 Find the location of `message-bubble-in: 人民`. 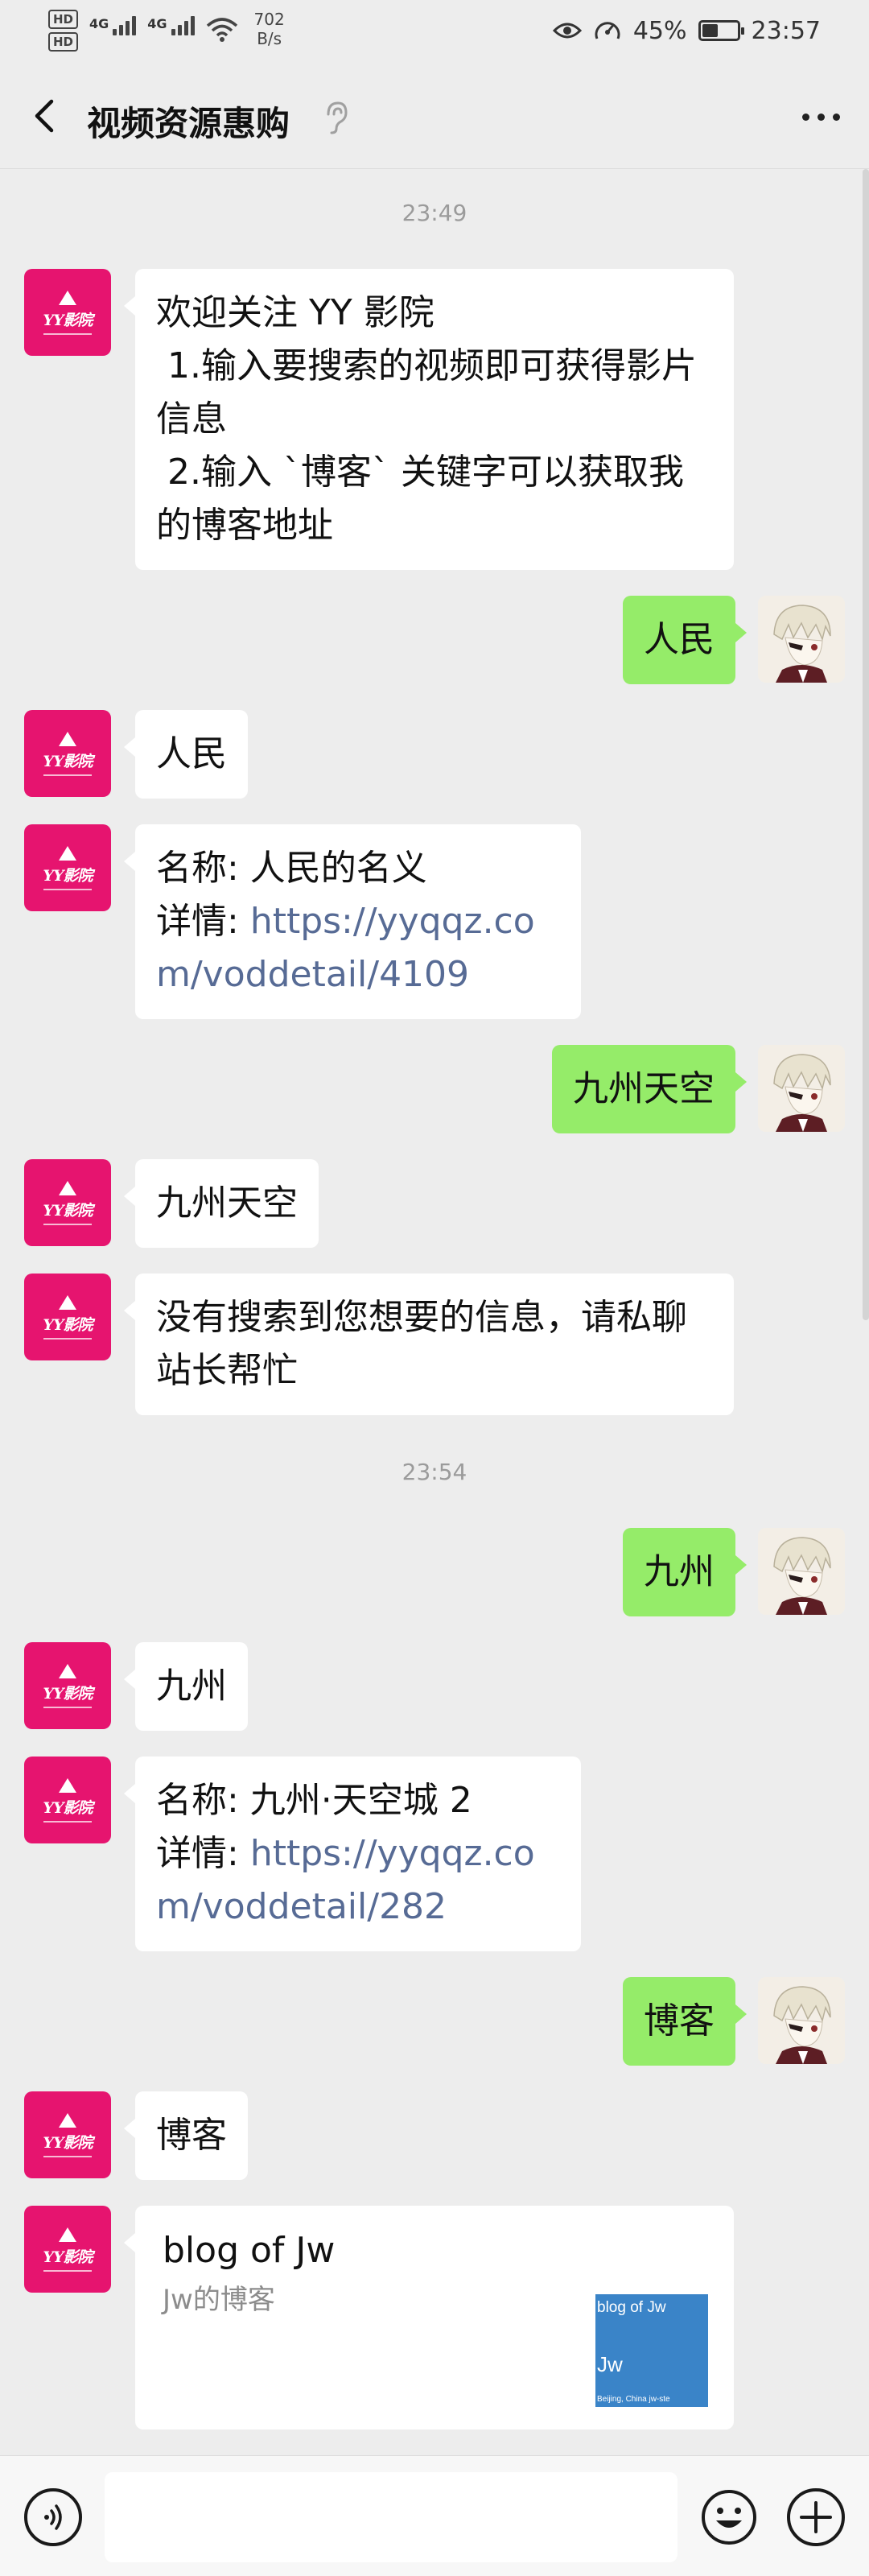

message-bubble-in: 人民 is located at coordinates (186, 754).